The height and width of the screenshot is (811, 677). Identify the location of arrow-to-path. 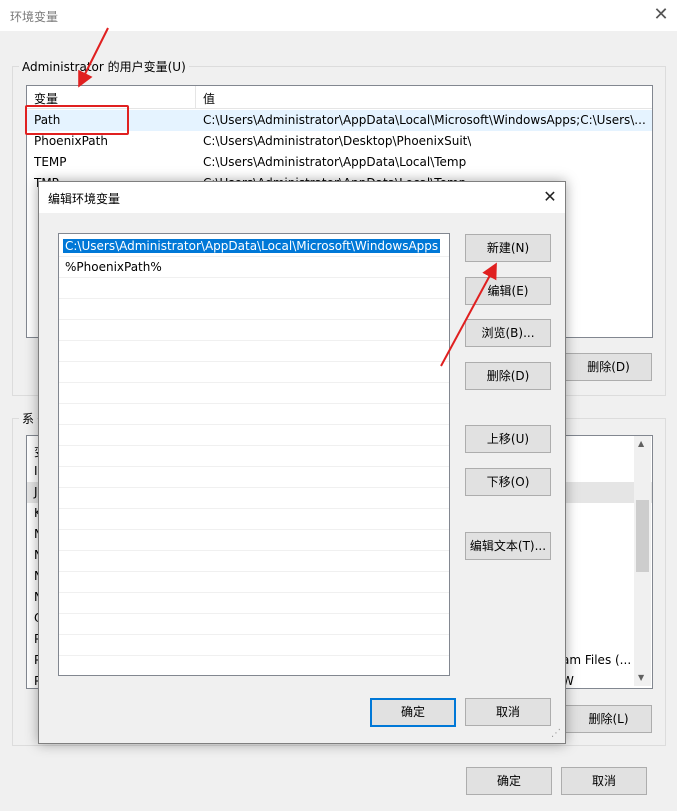
(93, 57).